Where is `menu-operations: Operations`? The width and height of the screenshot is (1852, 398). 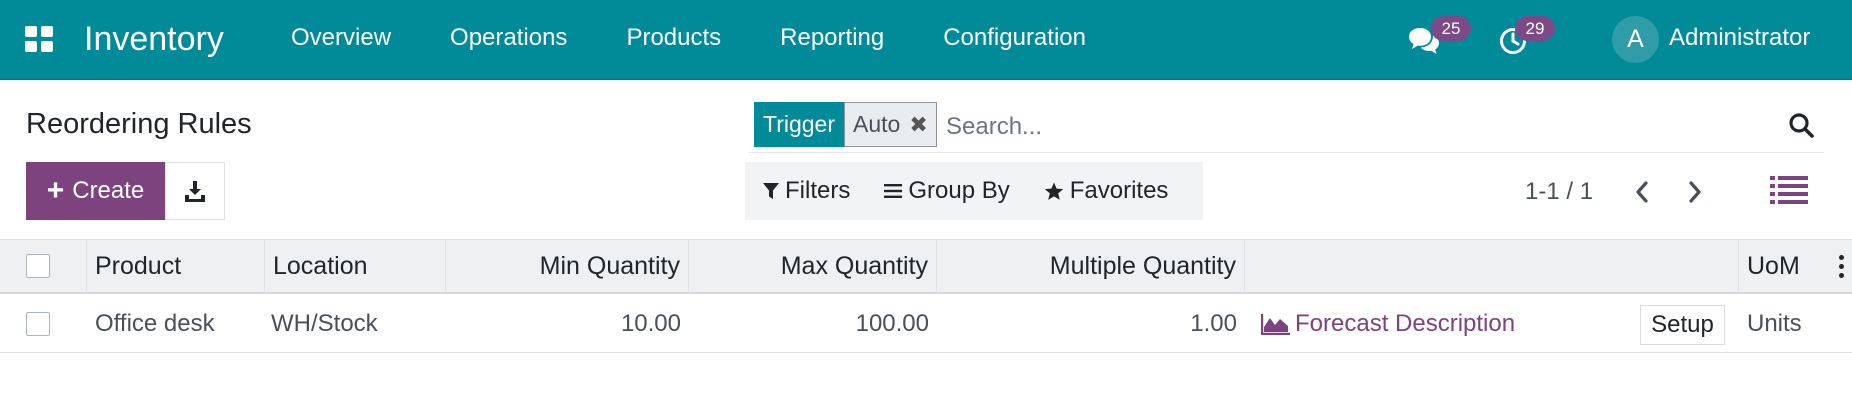 menu-operations: Operations is located at coordinates (508, 38).